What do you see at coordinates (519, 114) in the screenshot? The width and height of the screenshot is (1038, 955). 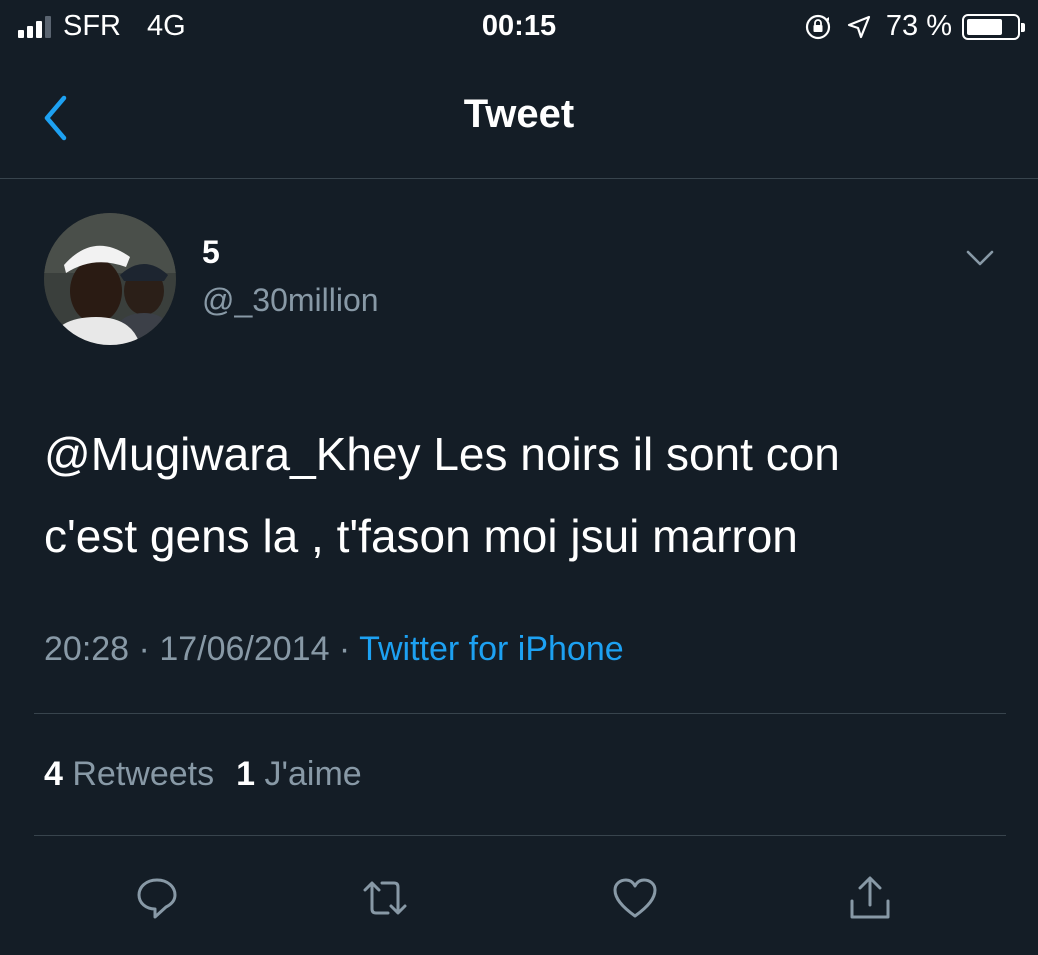 I see `page-title: Tweet` at bounding box center [519, 114].